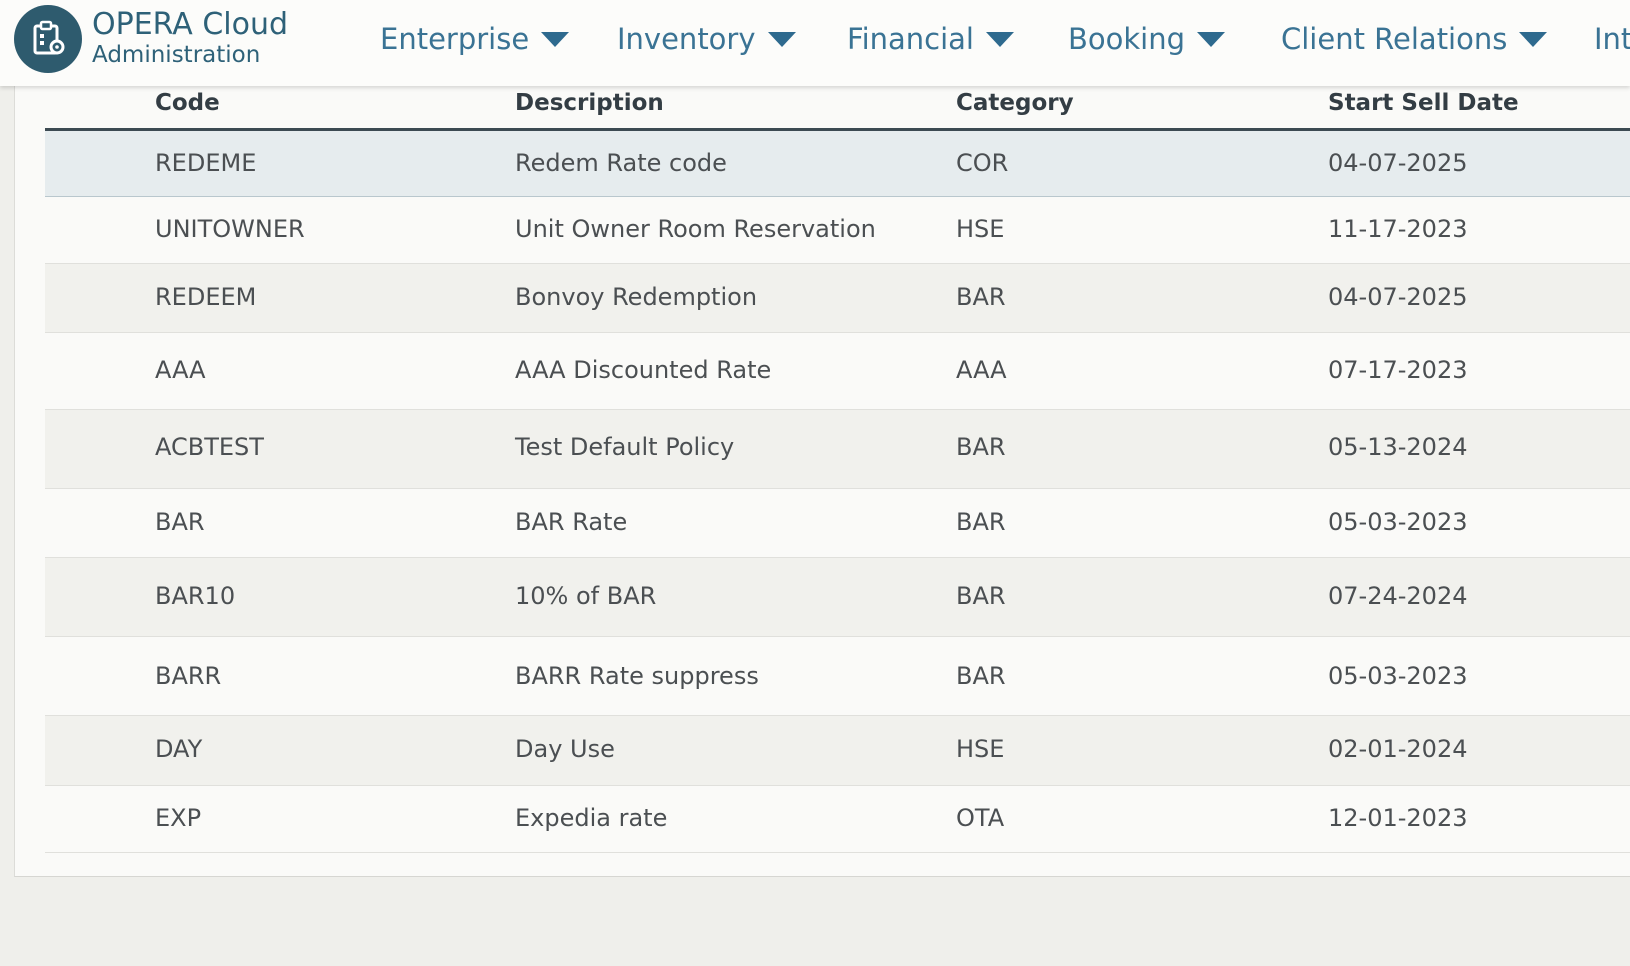 This screenshot has height=966, width=1630. What do you see at coordinates (625, 447) in the screenshot?
I see `cell-description: Test Default Policy` at bounding box center [625, 447].